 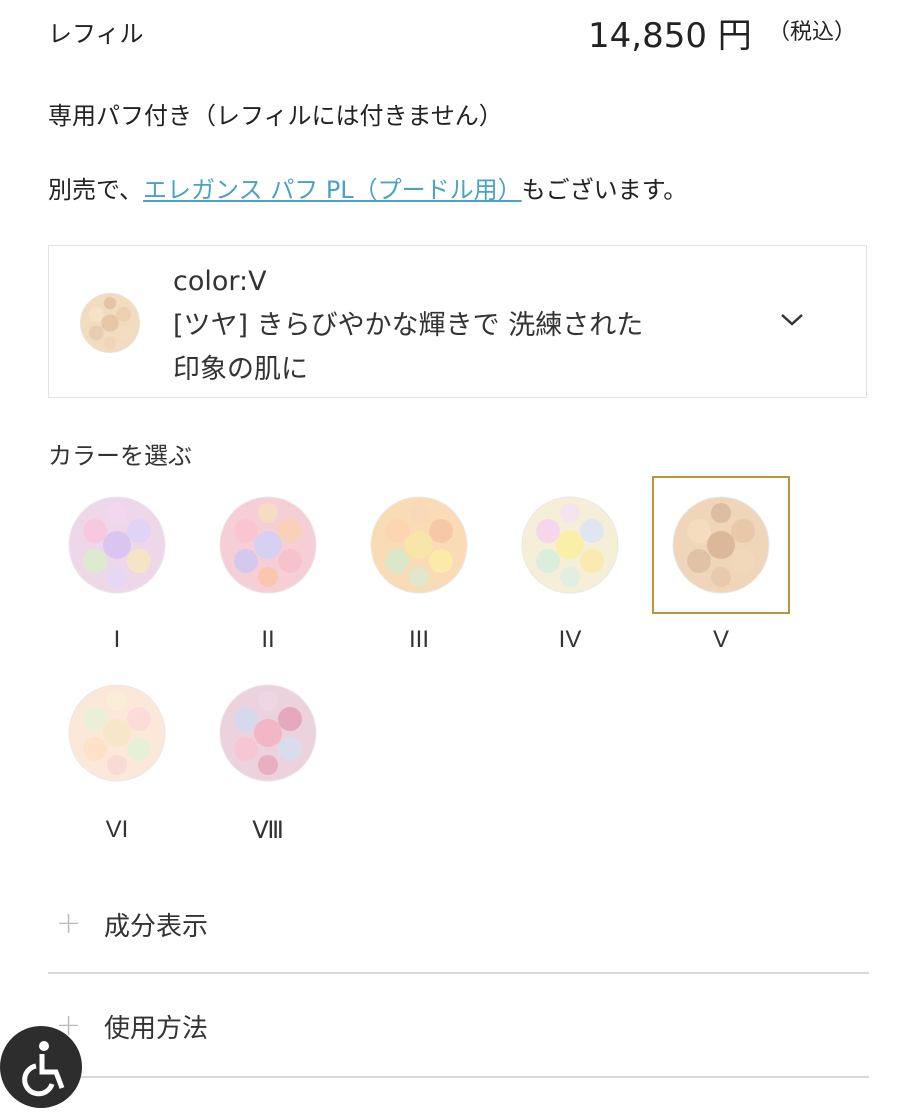 What do you see at coordinates (220, 281) in the screenshot?
I see `selected-color-name: color:V` at bounding box center [220, 281].